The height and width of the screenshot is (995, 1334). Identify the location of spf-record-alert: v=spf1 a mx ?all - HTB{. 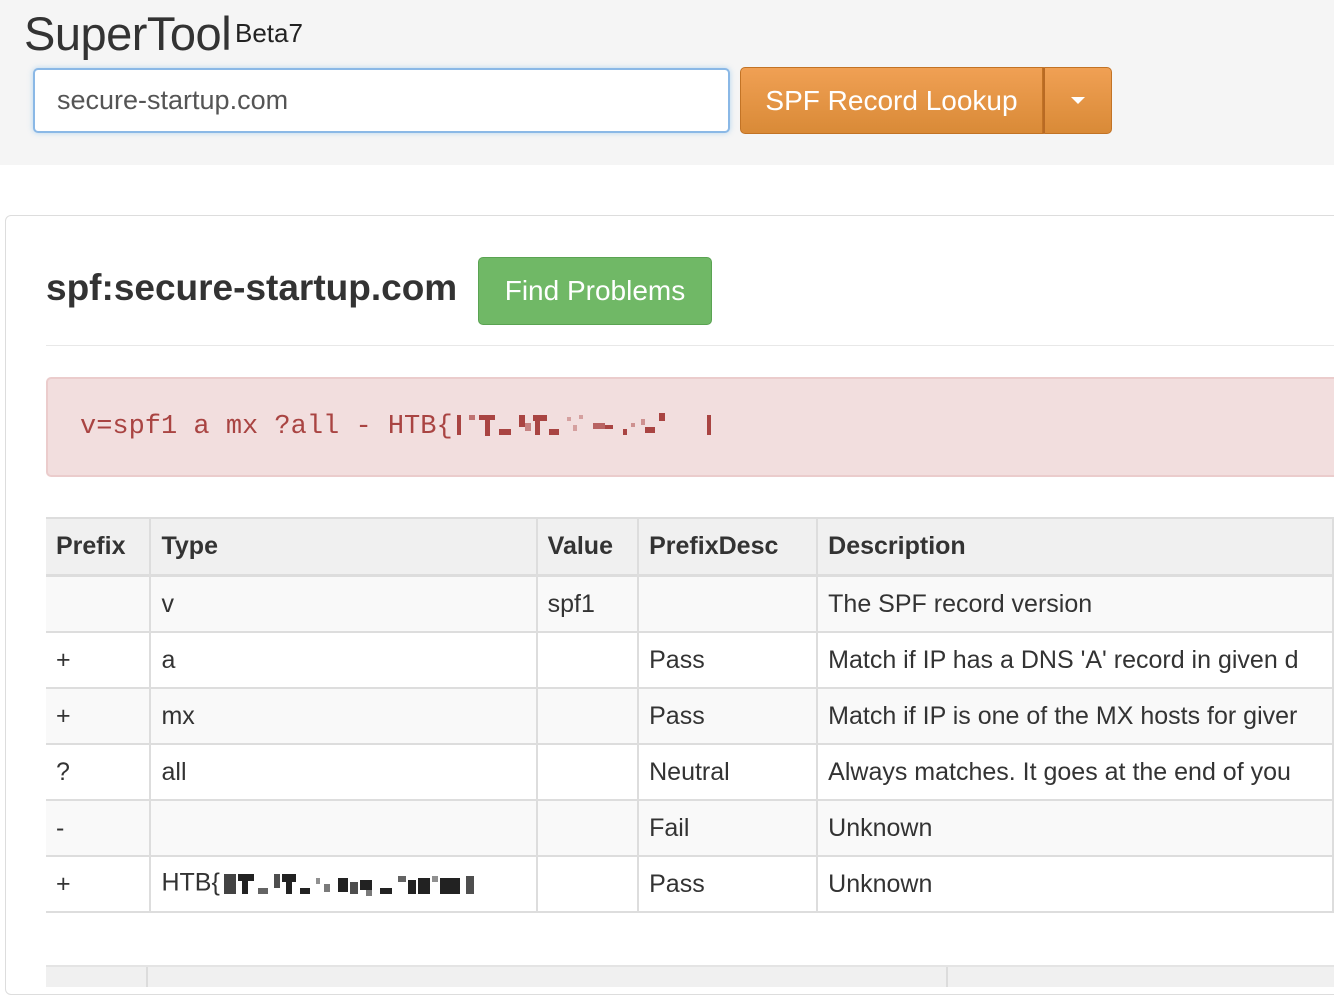
(690, 427).